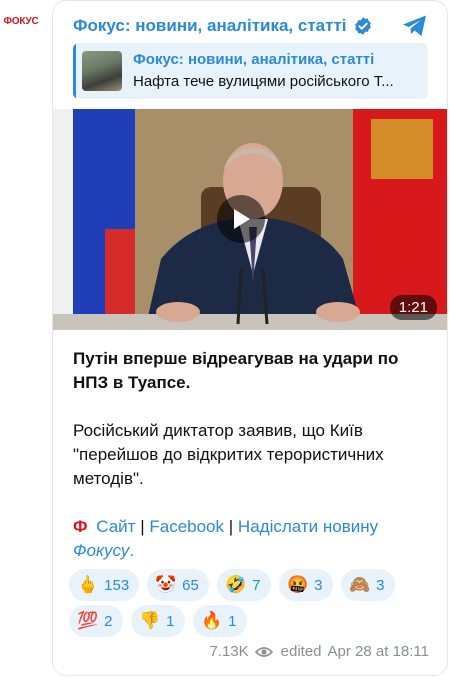 The width and height of the screenshot is (450, 679). I want to click on eye-icon, so click(263, 651).